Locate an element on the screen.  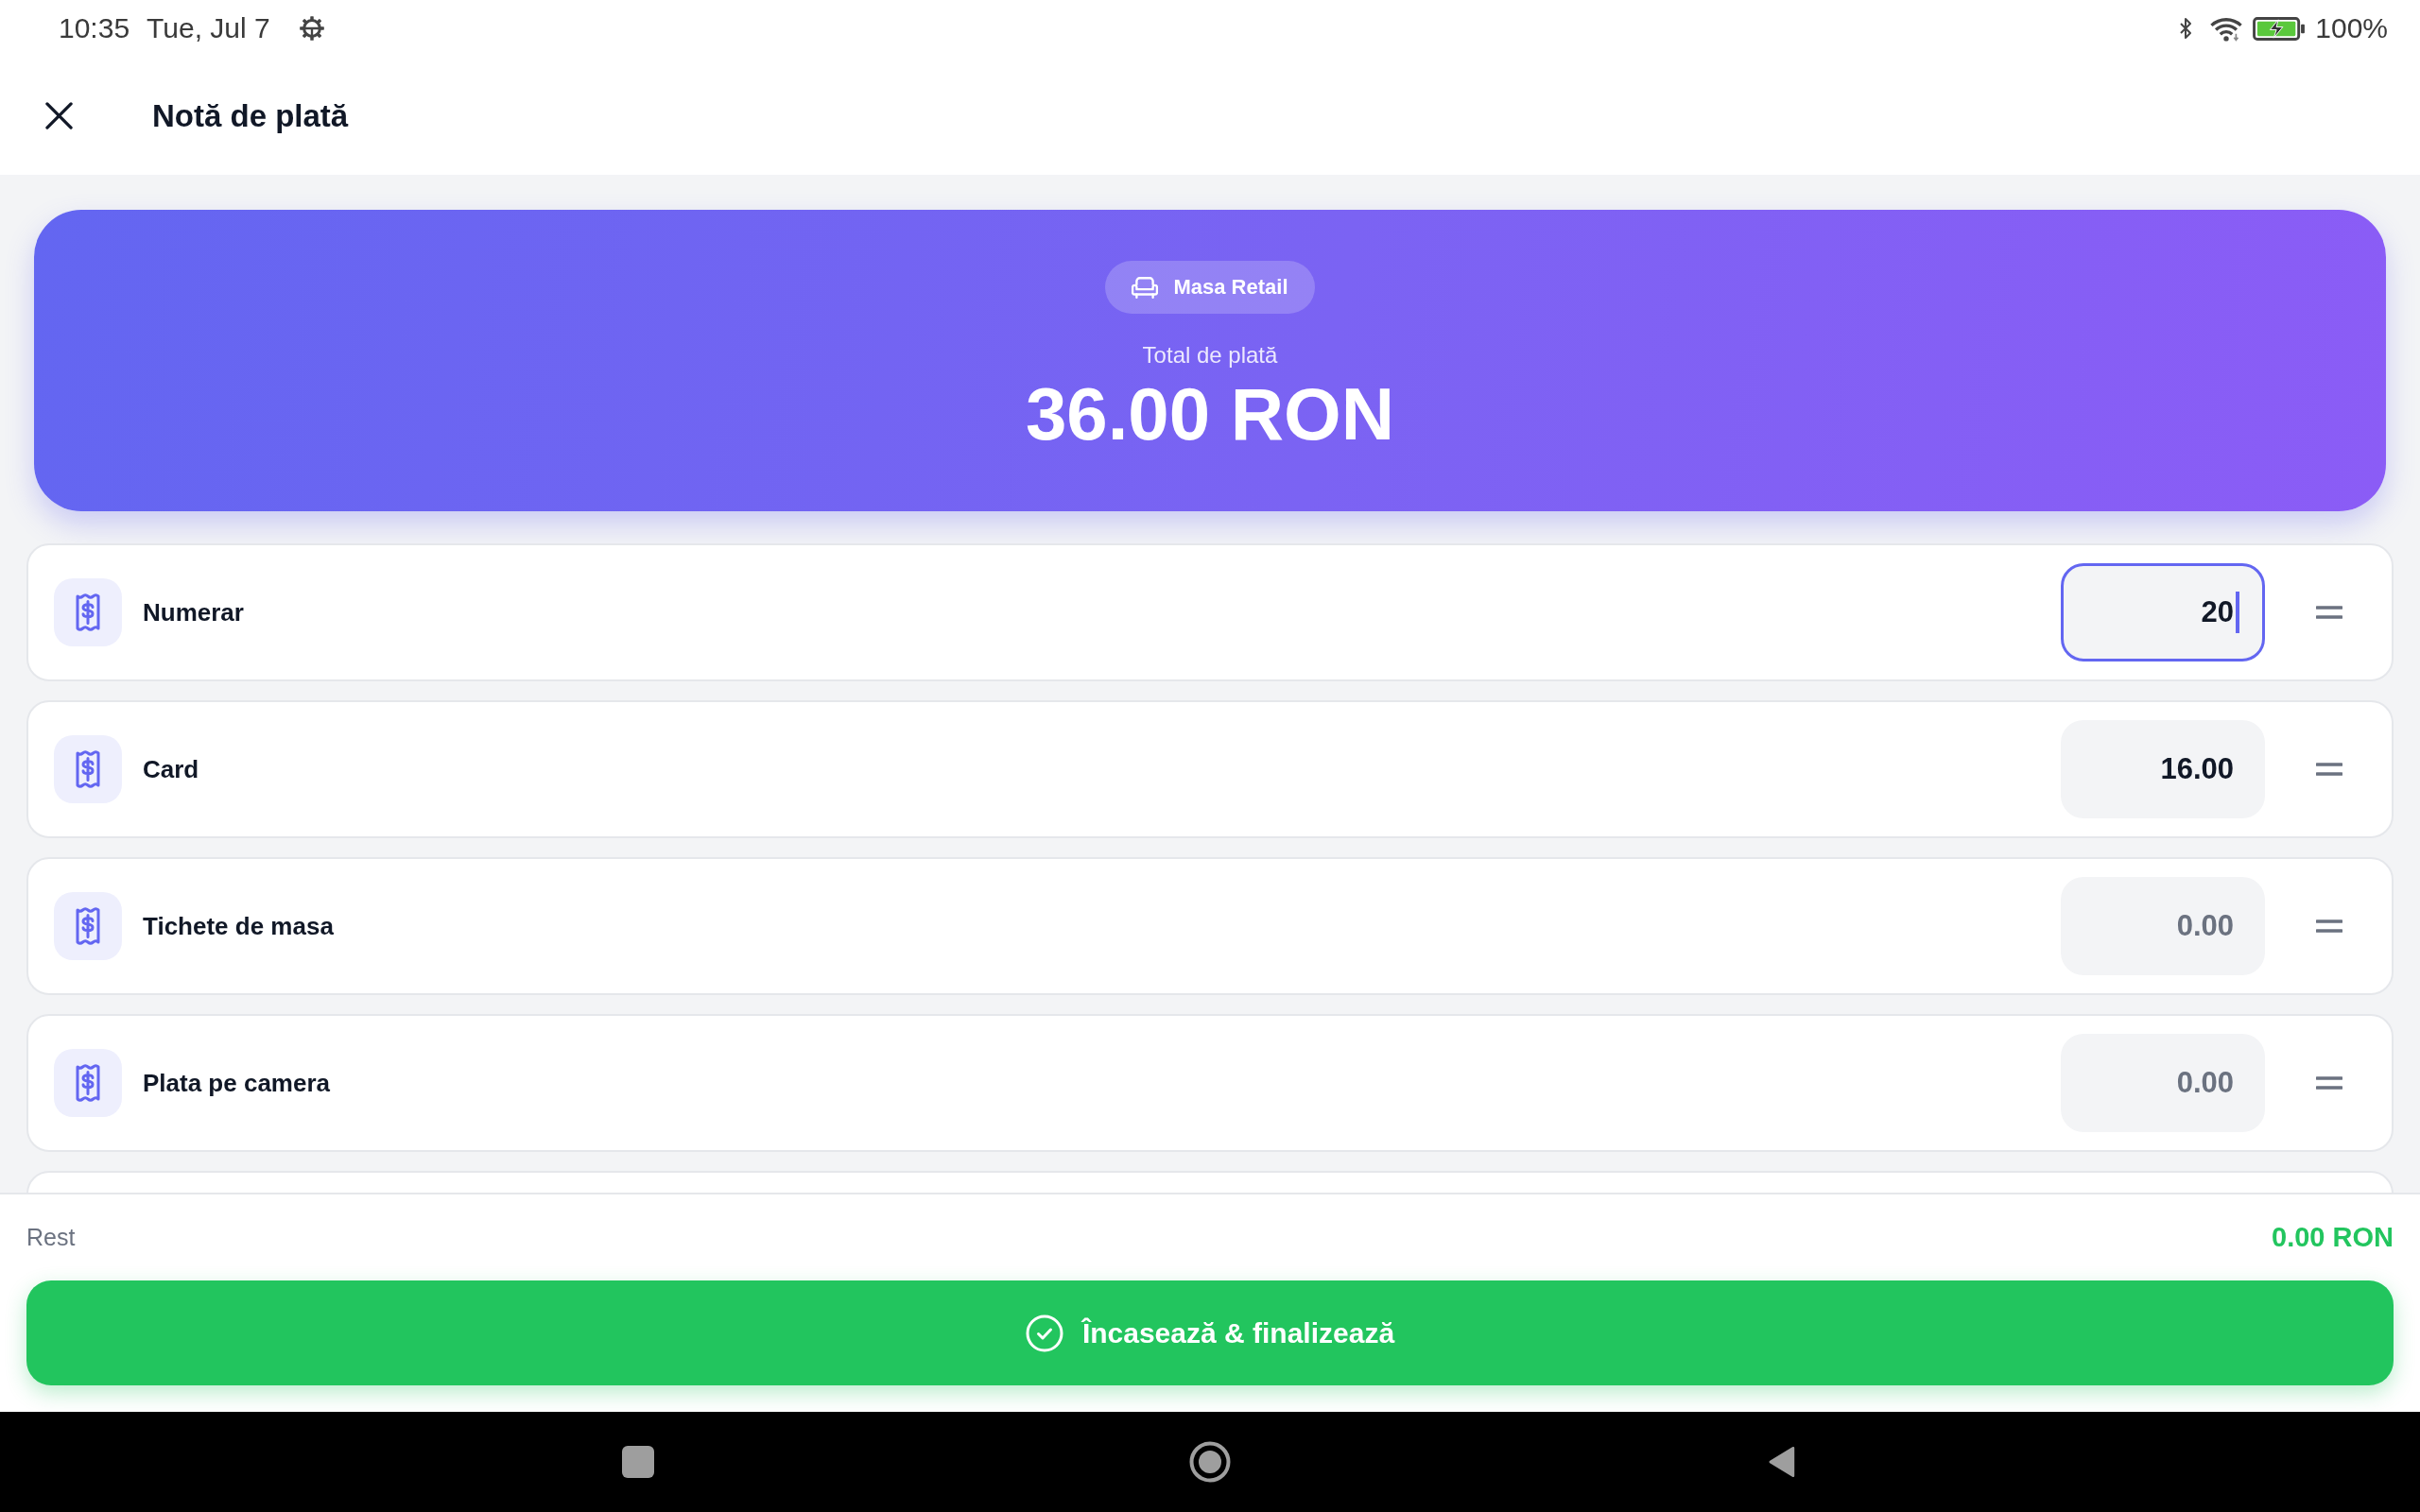
text-cursor-icon is located at coordinates (2238, 612).